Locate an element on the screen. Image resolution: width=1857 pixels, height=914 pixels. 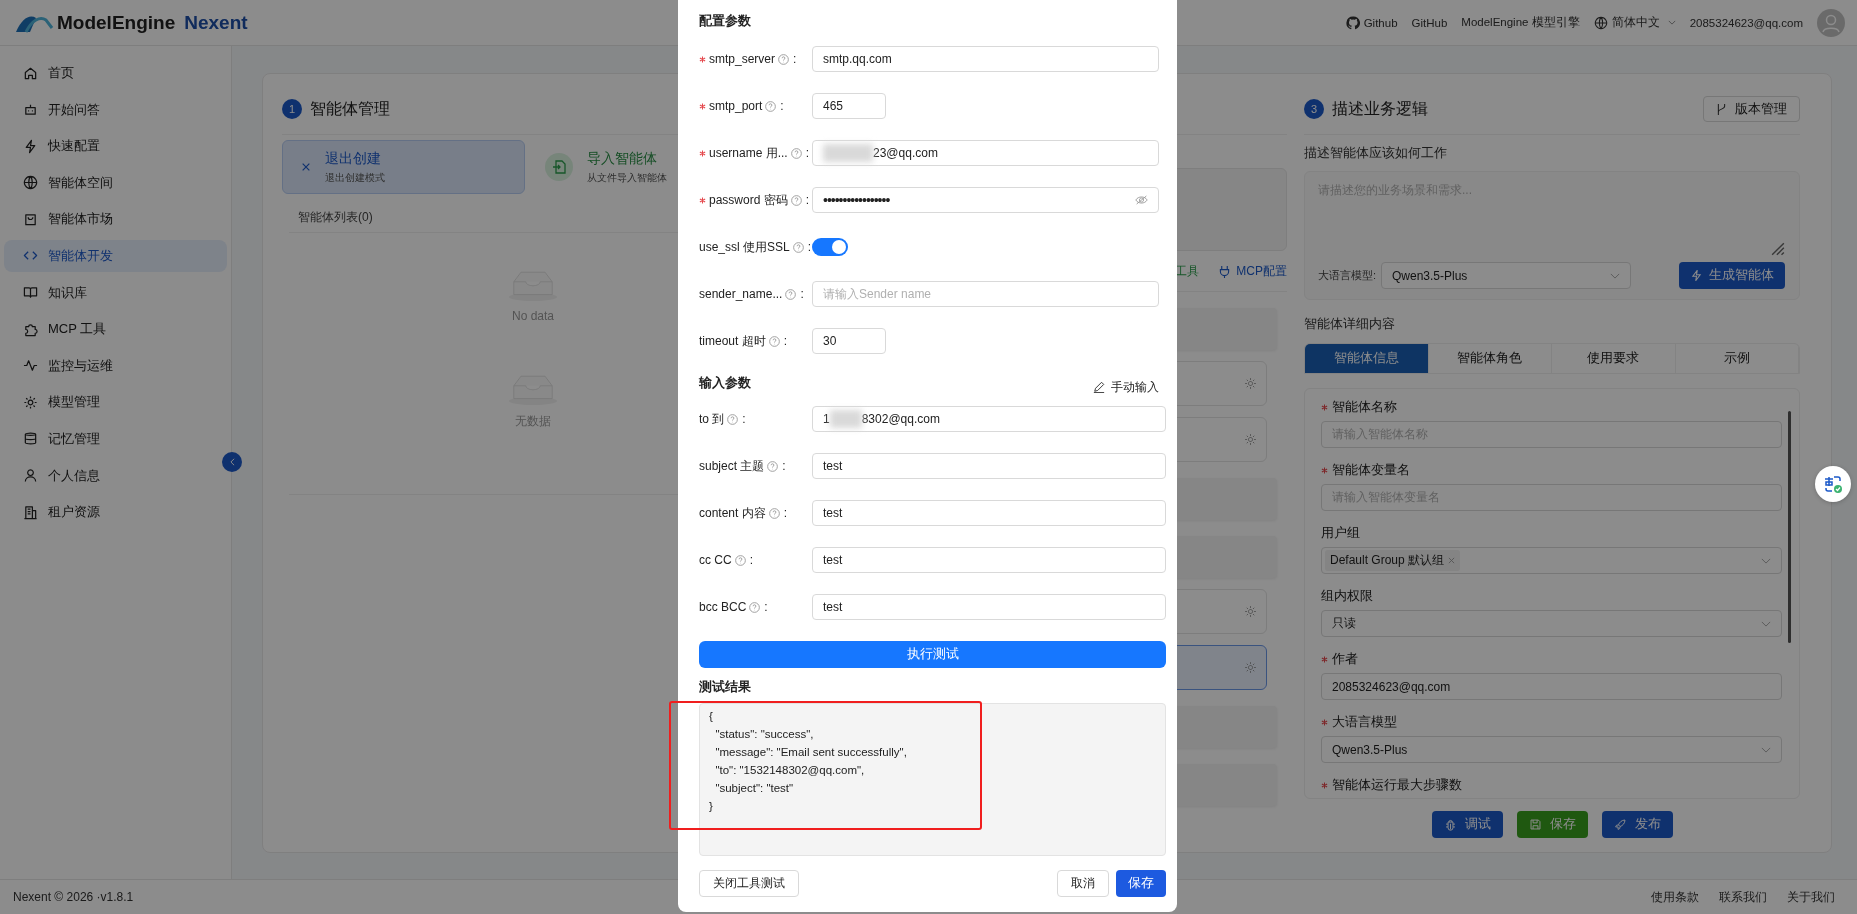
translate-button is located at coordinates (1833, 484).